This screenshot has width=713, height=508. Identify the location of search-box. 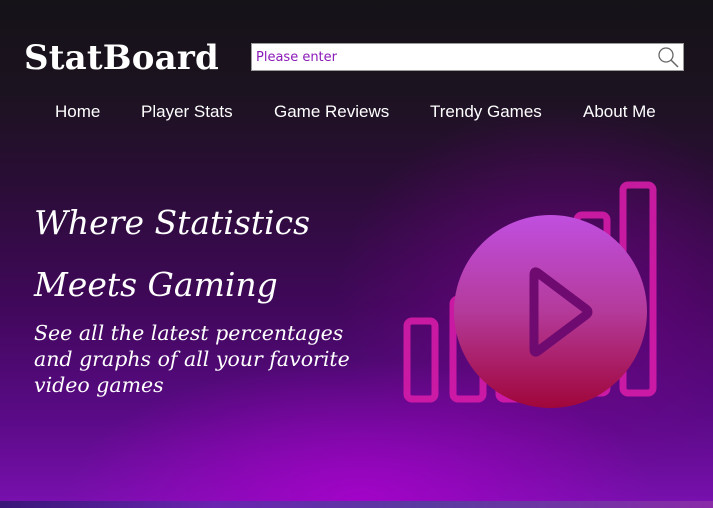
(467, 57).